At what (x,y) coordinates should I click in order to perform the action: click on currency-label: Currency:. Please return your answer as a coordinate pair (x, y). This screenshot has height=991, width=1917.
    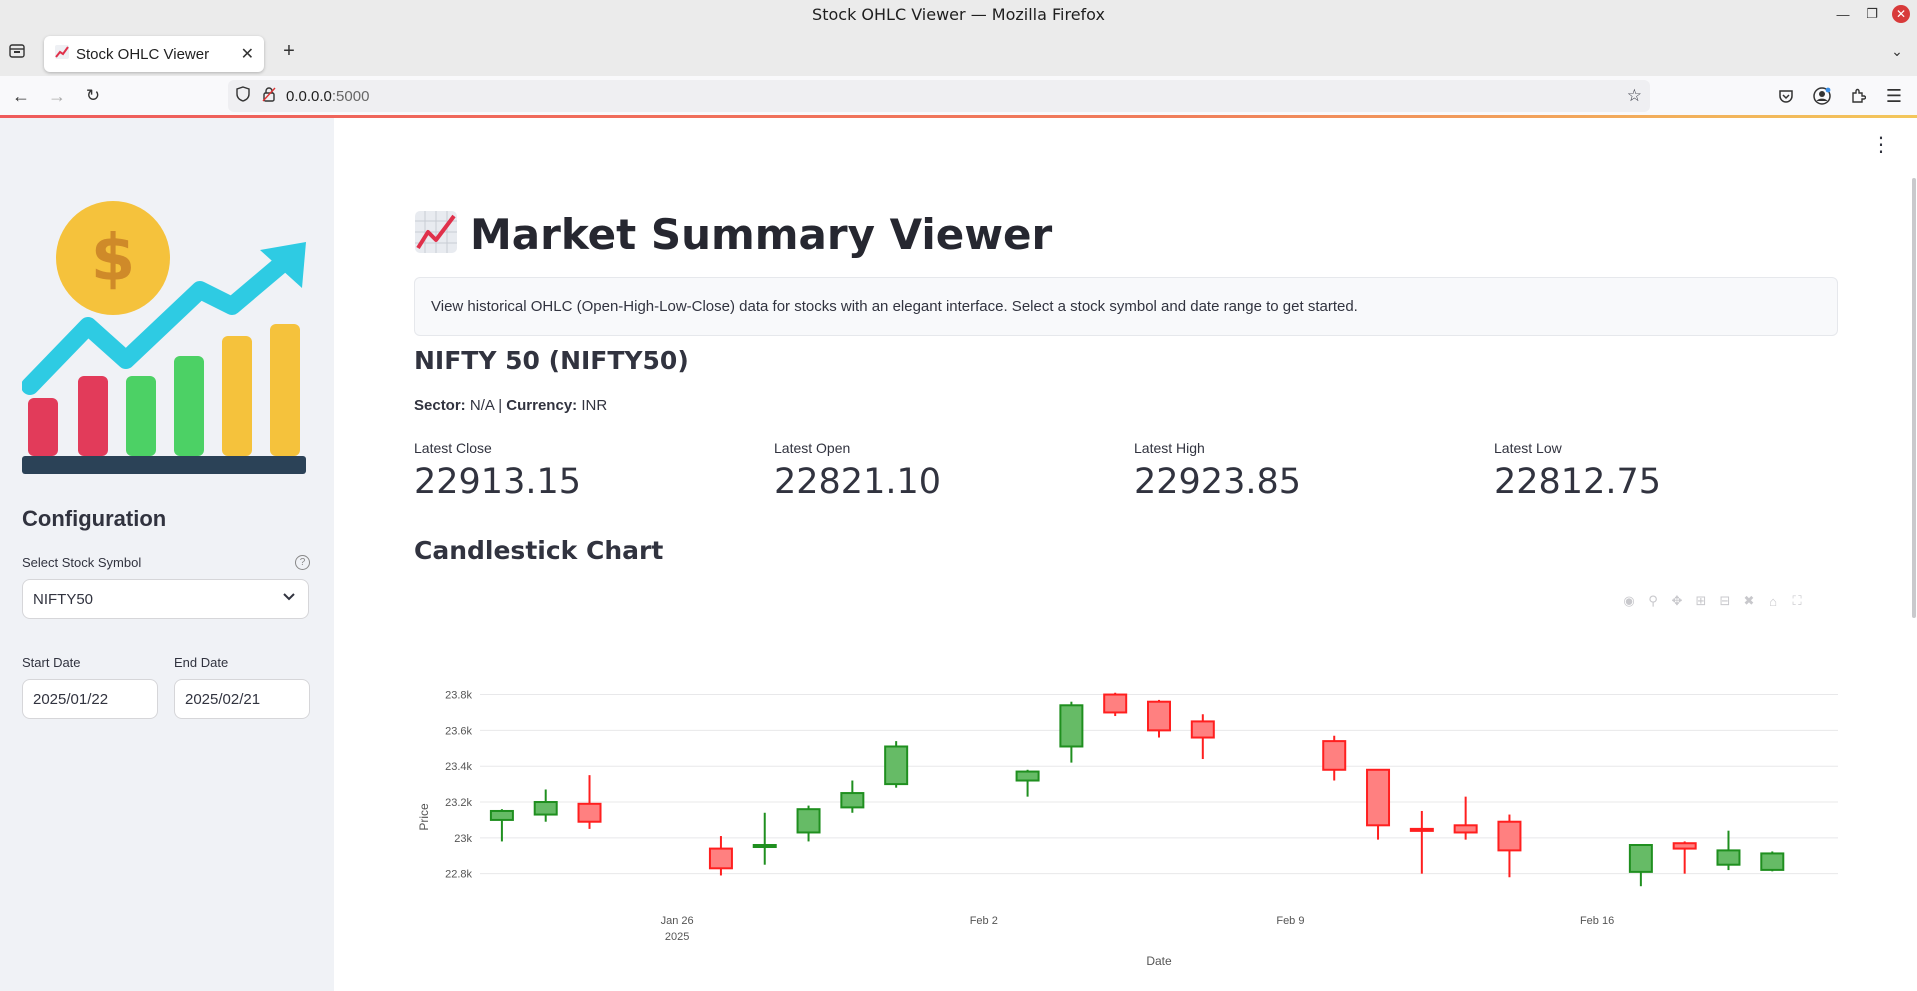
    Looking at the image, I should click on (542, 405).